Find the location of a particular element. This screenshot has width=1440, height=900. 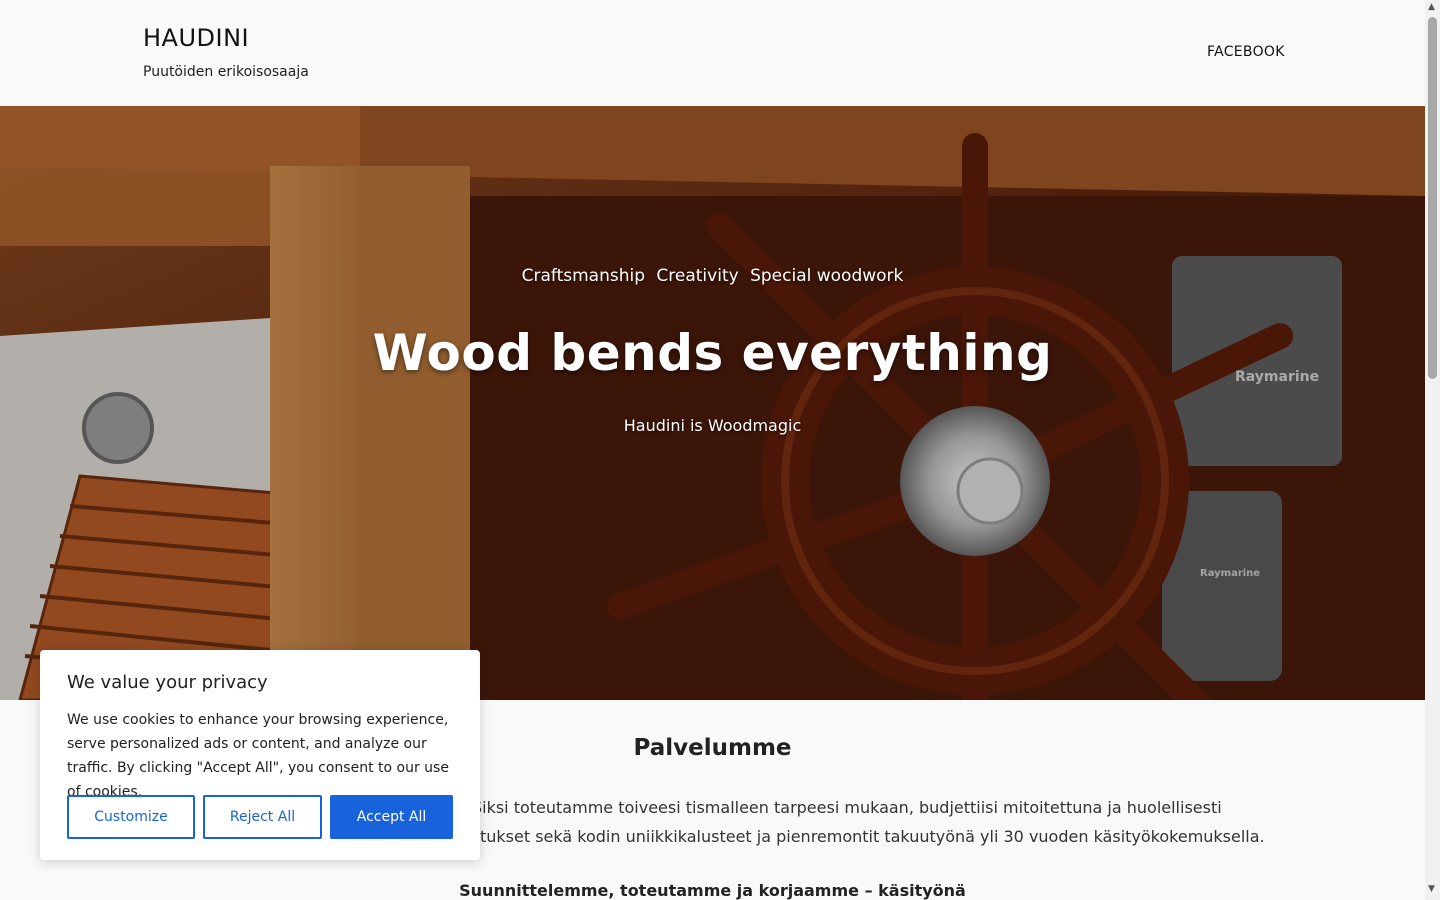

reject-all-button: Reject All is located at coordinates (262, 817).